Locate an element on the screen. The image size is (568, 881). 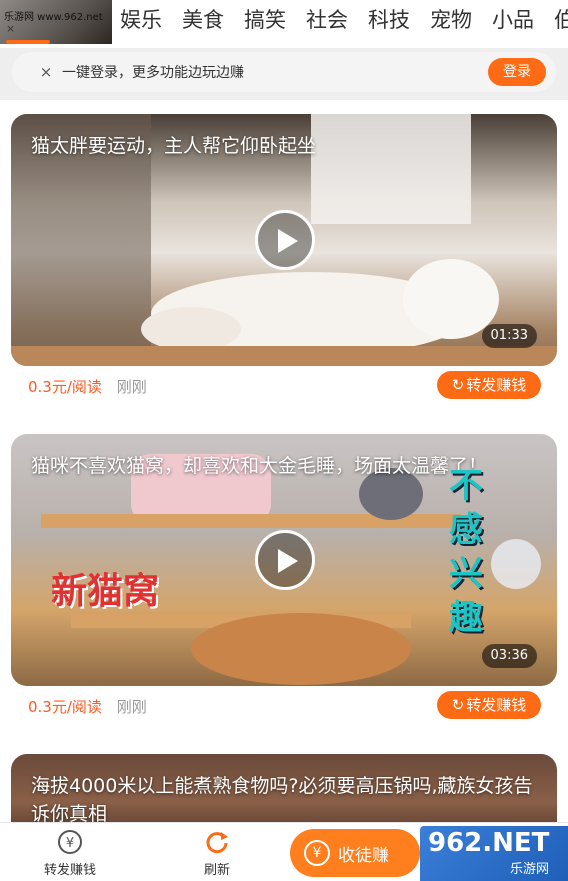
yen-coin-icon: ¥ is located at coordinates (70, 842).